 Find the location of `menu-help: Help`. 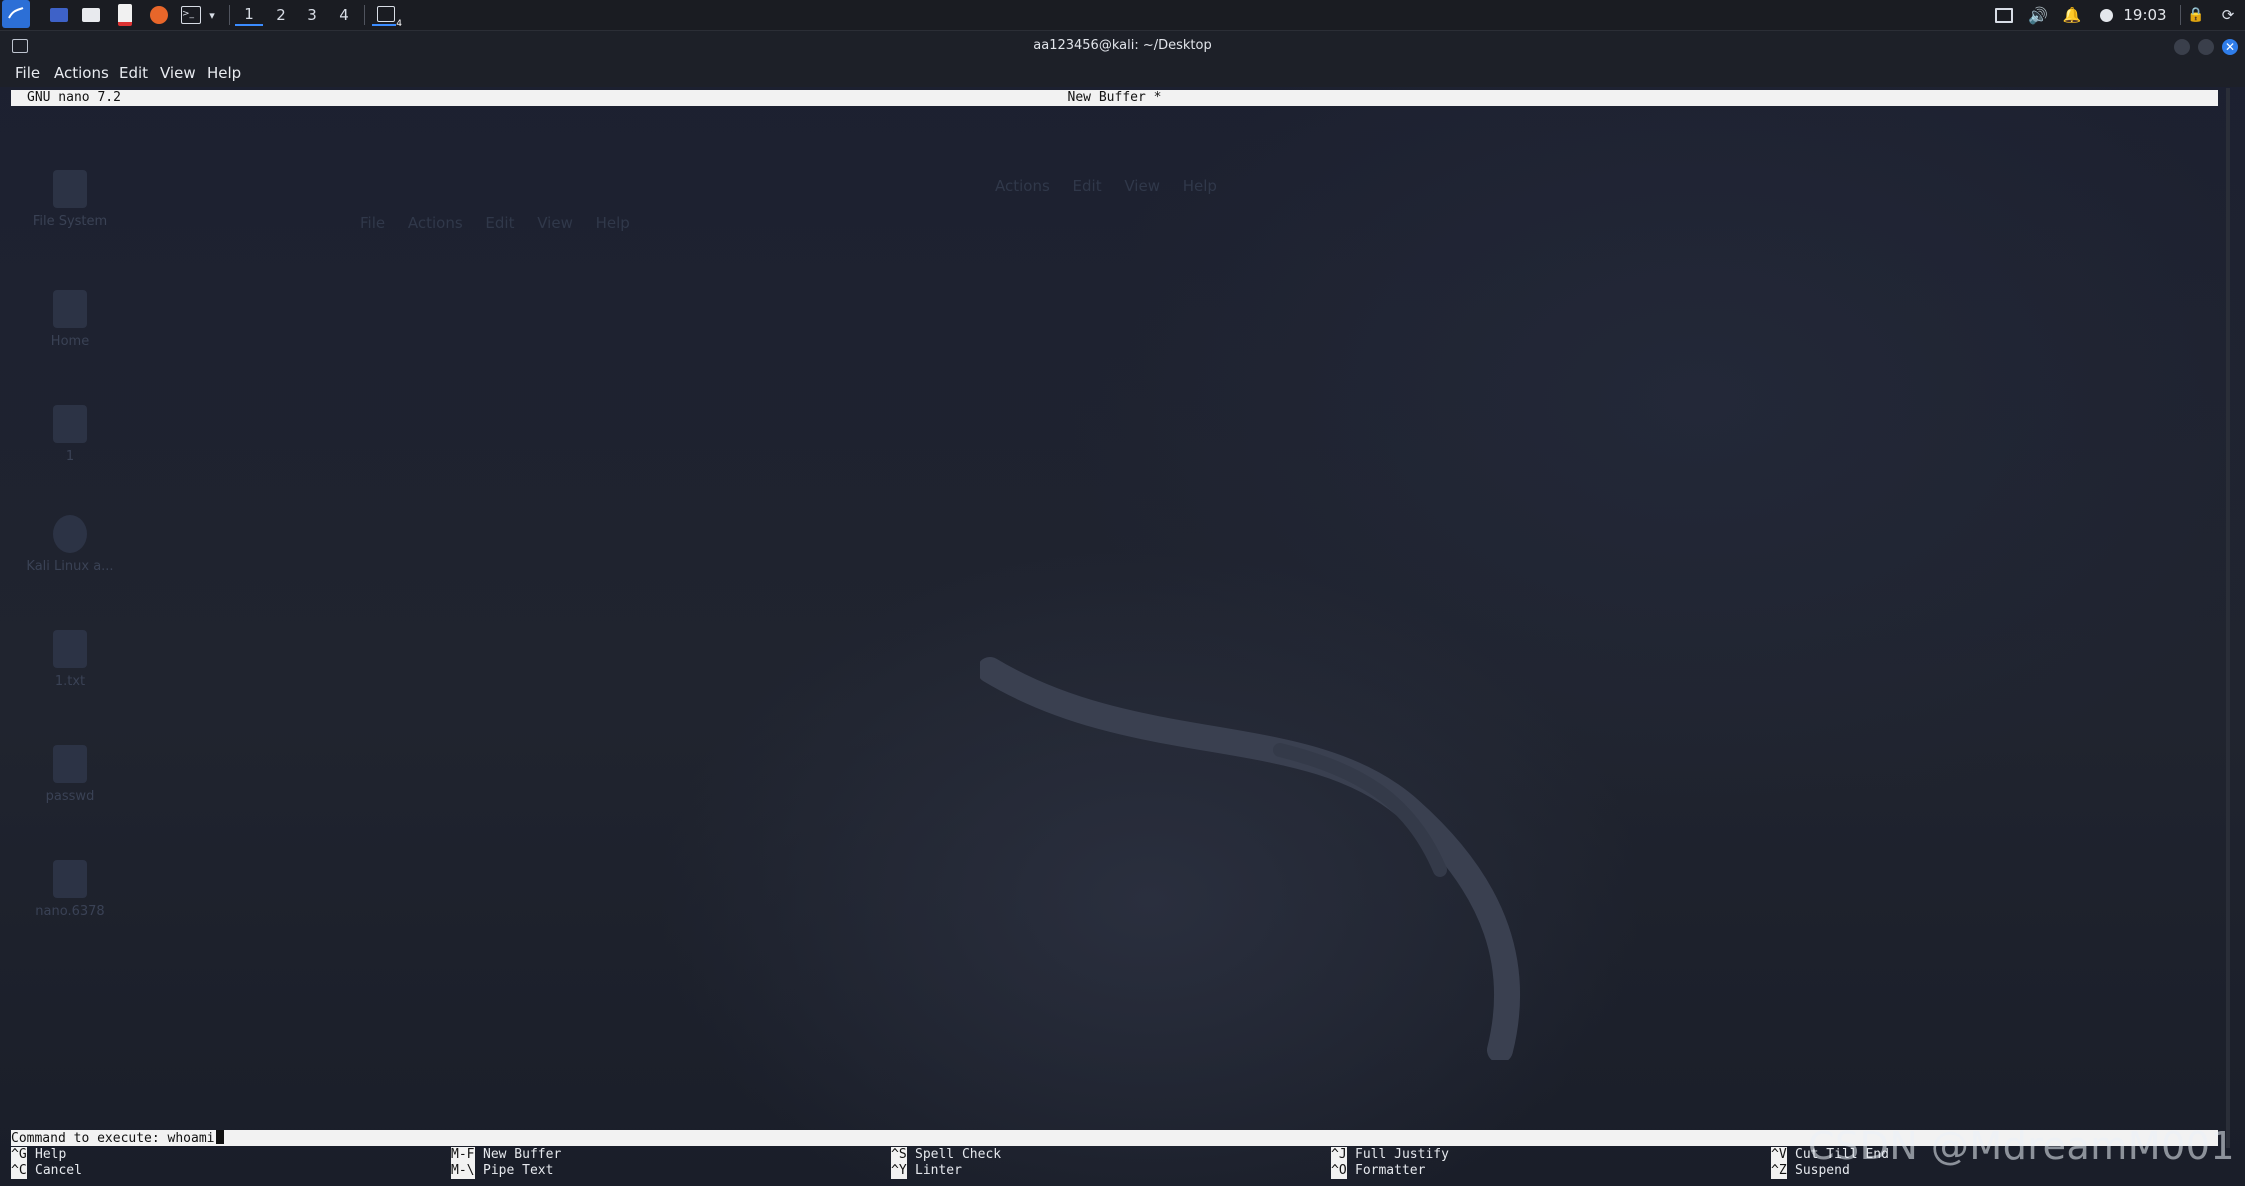

menu-help: Help is located at coordinates (224, 73).